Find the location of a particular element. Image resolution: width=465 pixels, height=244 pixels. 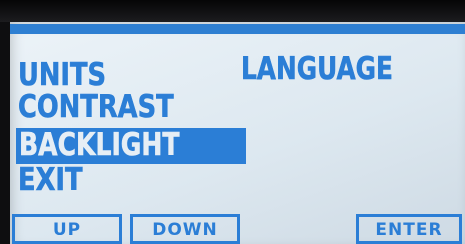

menu-item-exit: EXIT is located at coordinates (50, 180).